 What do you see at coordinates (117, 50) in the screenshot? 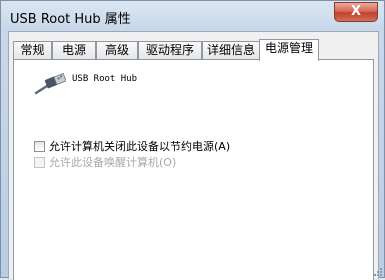
I see `tab-advanced: 高级` at bounding box center [117, 50].